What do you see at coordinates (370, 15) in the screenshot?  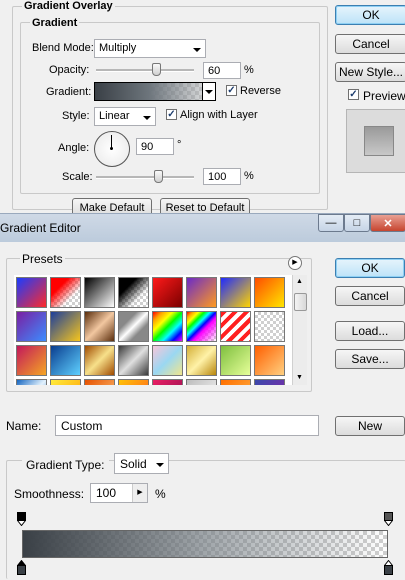 I see `ok-button: OK` at bounding box center [370, 15].